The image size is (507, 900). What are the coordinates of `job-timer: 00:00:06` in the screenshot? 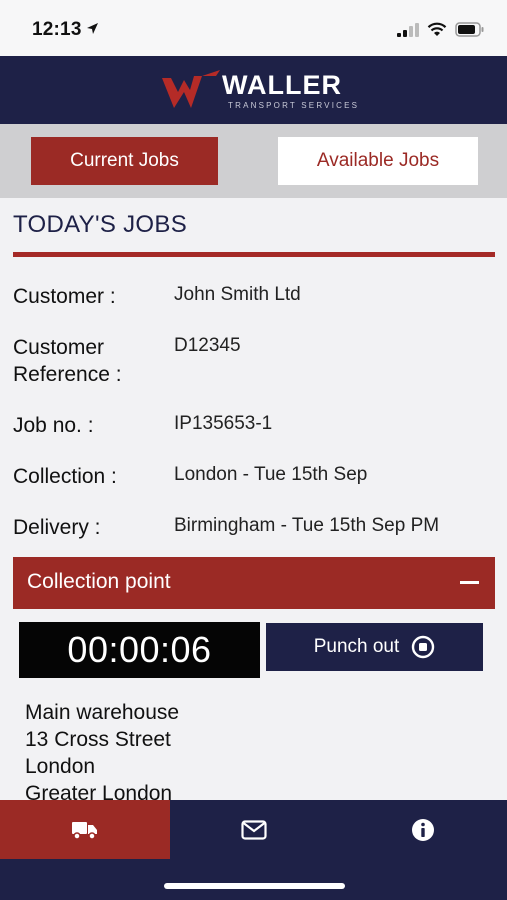 It's located at (139, 650).